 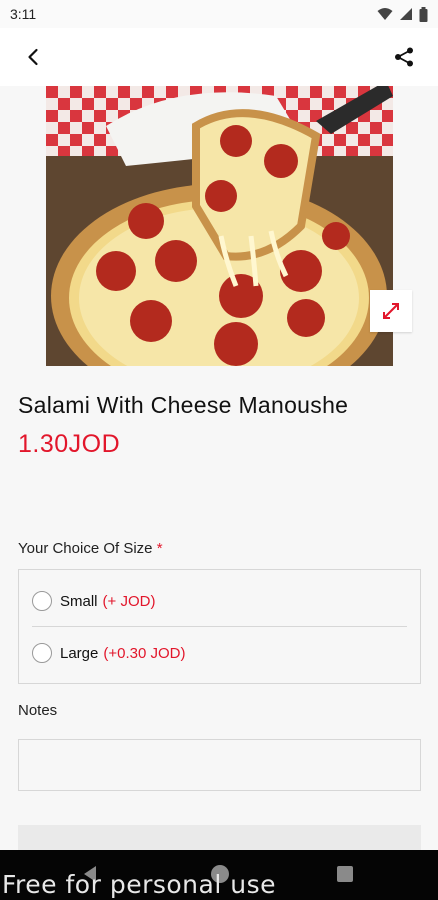 What do you see at coordinates (183, 405) in the screenshot?
I see `product-title: Salami With Cheese Manoushe` at bounding box center [183, 405].